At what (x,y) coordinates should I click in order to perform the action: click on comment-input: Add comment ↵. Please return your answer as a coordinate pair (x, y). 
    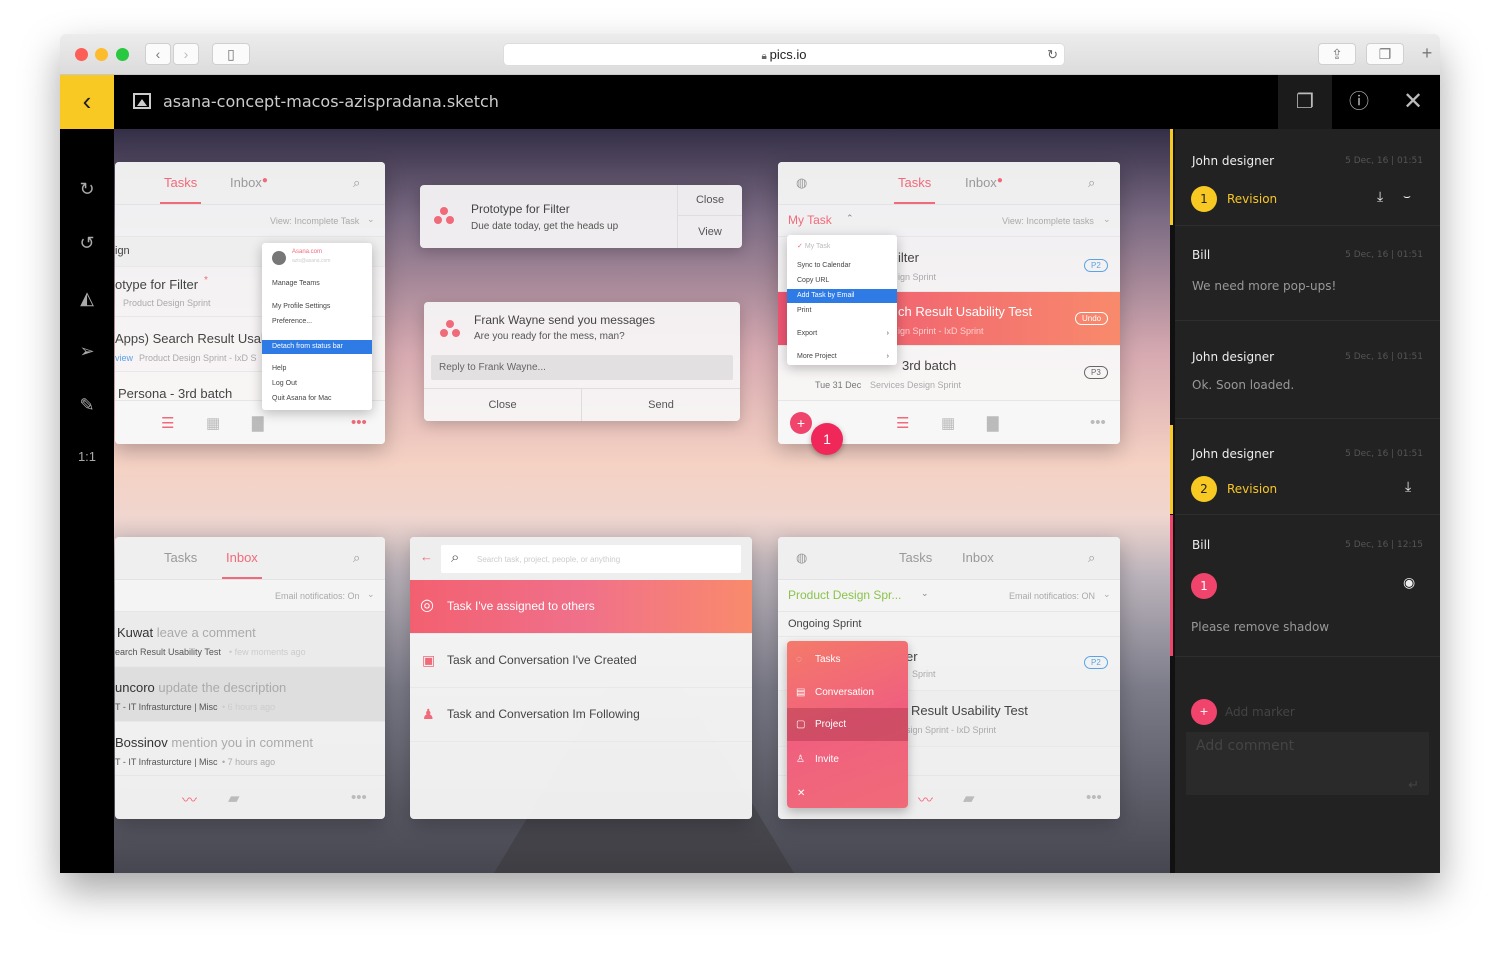
    Looking at the image, I should click on (1307, 763).